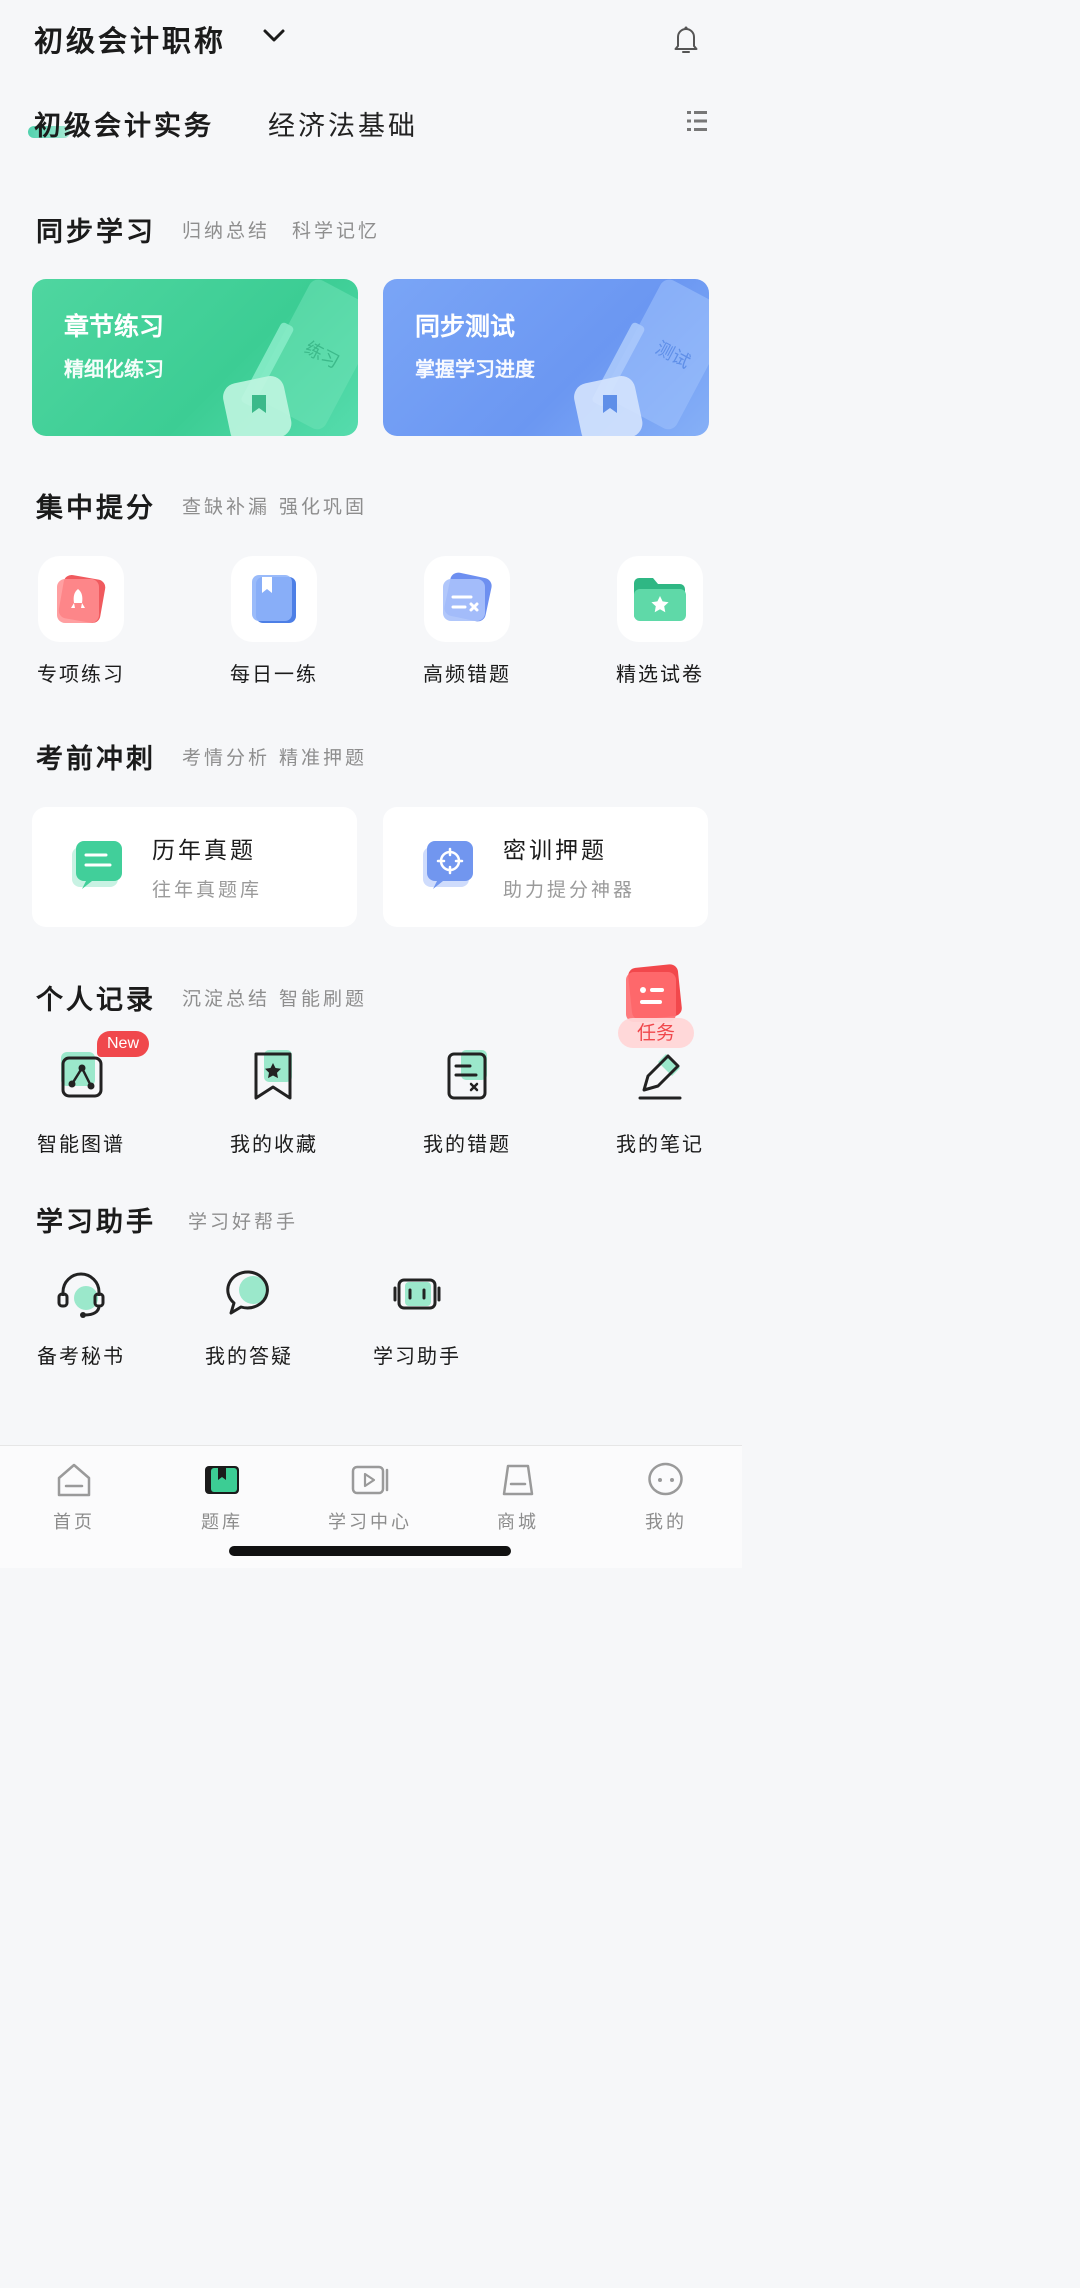  Describe the element at coordinates (97, 865) in the screenshot. I see `exam-chat-icon` at that location.